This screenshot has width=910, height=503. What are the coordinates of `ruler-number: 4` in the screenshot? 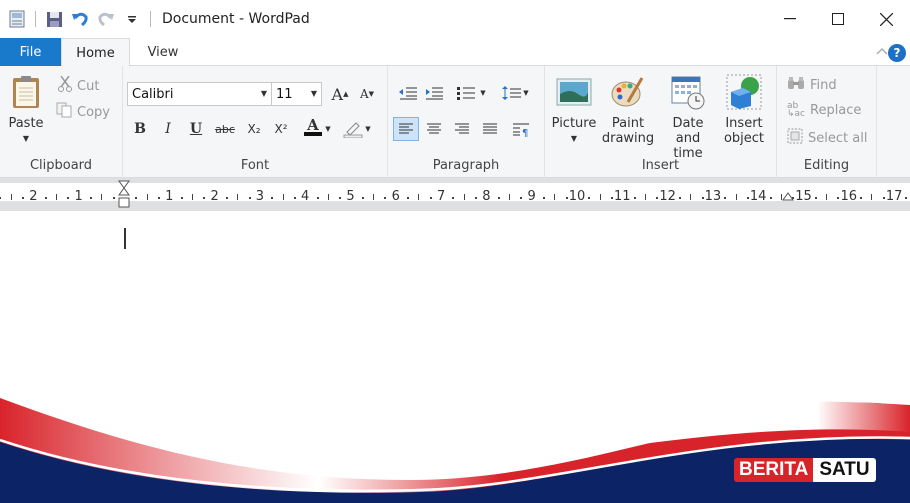 It's located at (305, 196).